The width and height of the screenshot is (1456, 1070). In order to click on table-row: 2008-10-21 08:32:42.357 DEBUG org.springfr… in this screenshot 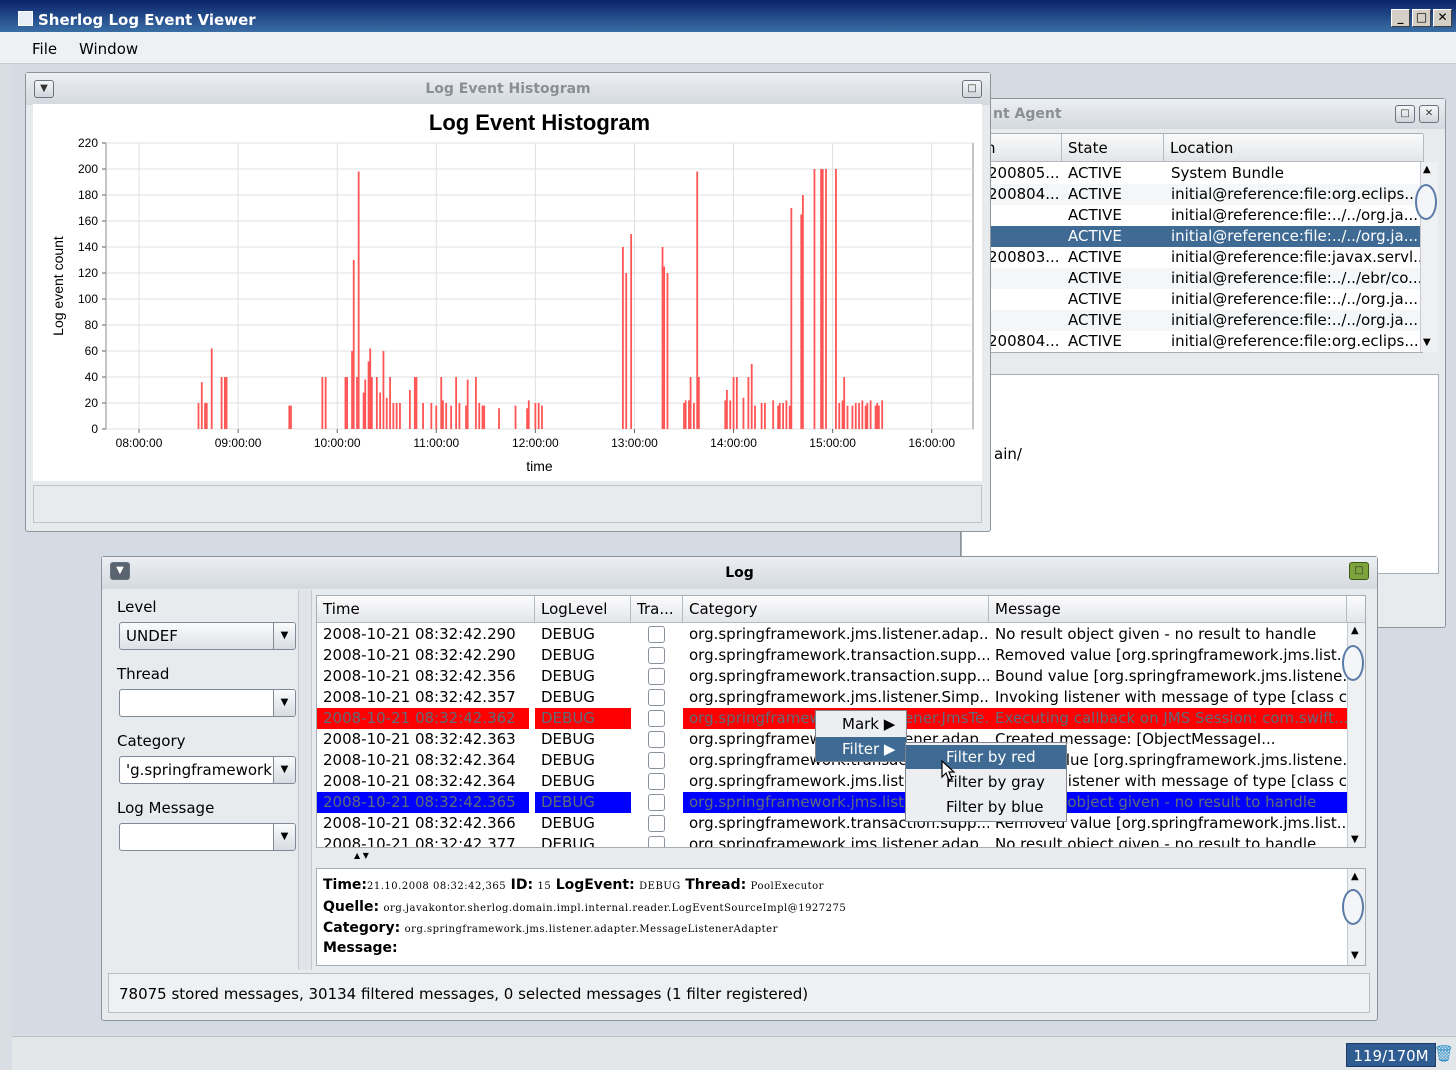, I will do `click(832, 697)`.